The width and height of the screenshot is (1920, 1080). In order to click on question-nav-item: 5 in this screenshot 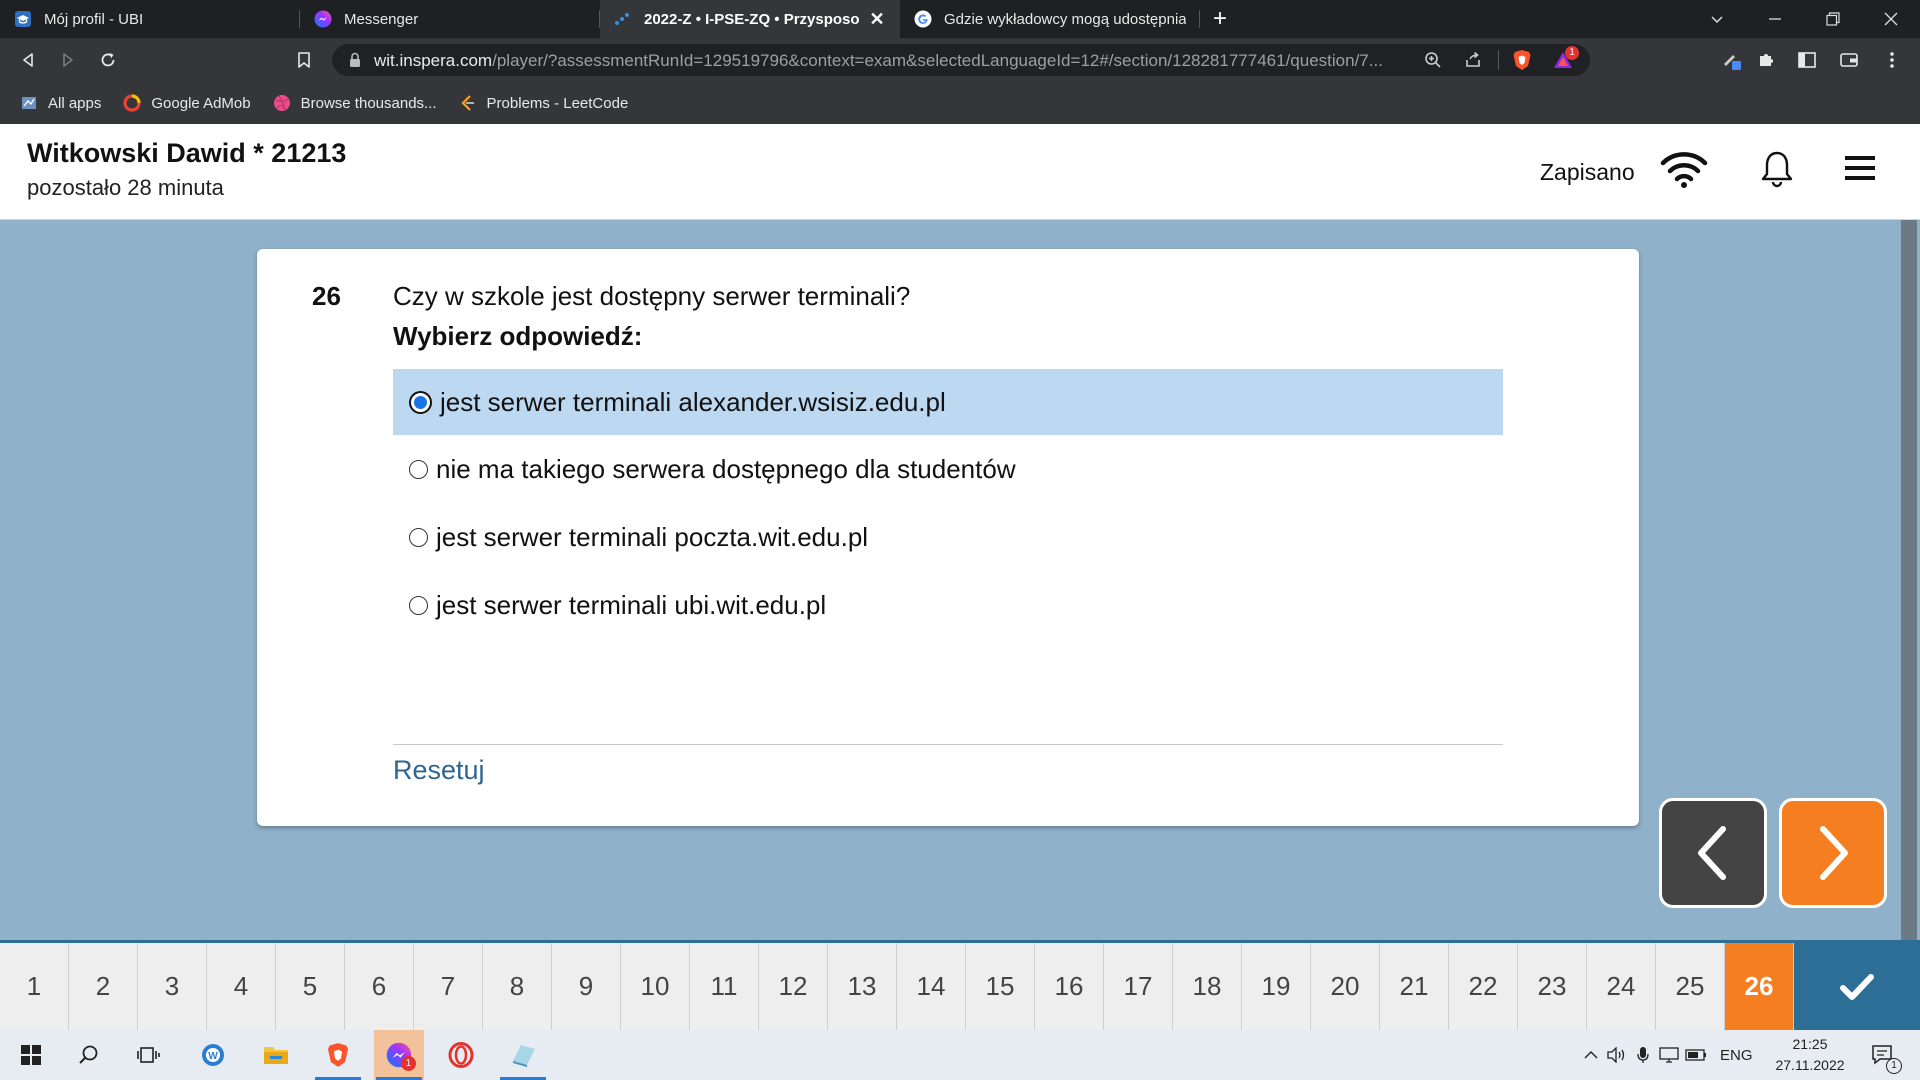, I will do `click(310, 986)`.